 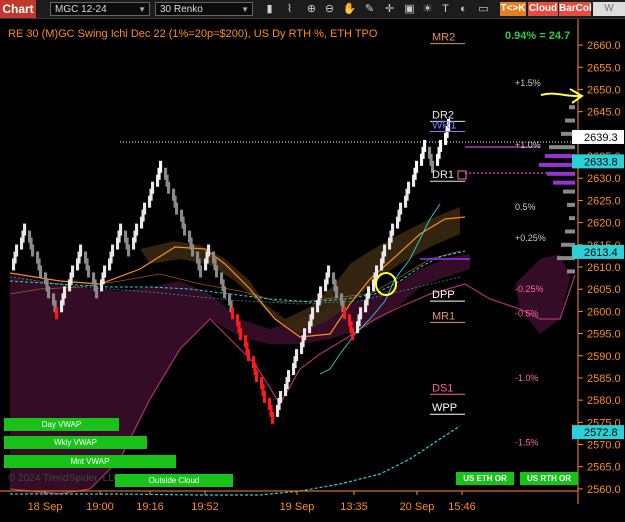 What do you see at coordinates (604, 268) in the screenshot?
I see `y-tick-label: 2610.0` at bounding box center [604, 268].